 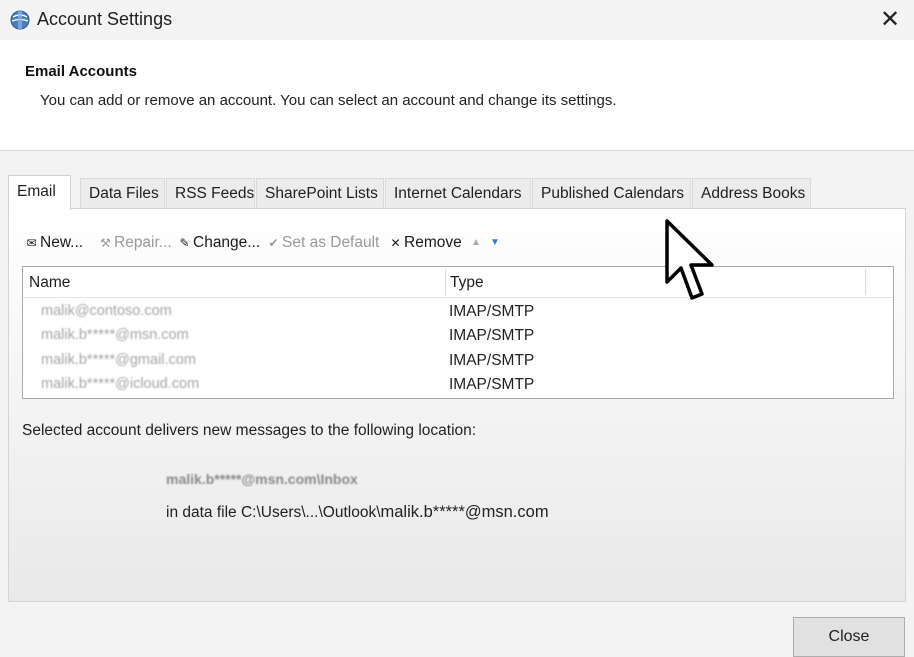 I want to click on tab-rss-feeds: RSS Feeds, so click(x=210, y=193).